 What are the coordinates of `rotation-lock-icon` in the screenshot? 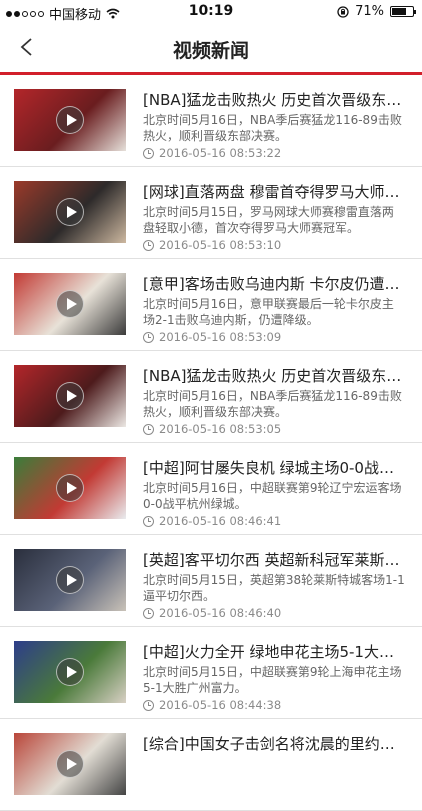 It's located at (343, 11).